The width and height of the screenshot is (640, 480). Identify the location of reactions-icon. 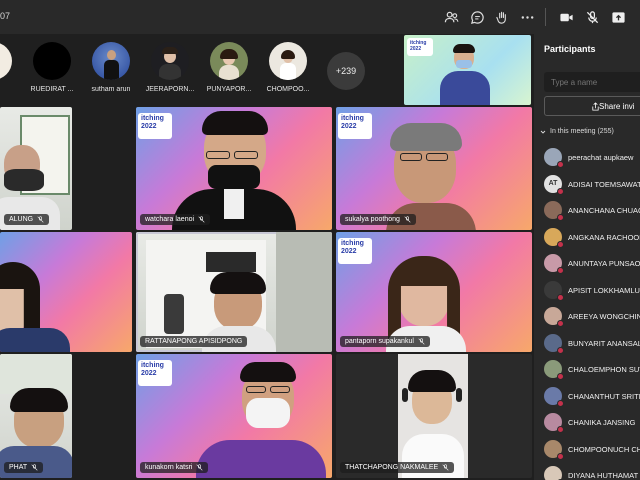
(500, 17).